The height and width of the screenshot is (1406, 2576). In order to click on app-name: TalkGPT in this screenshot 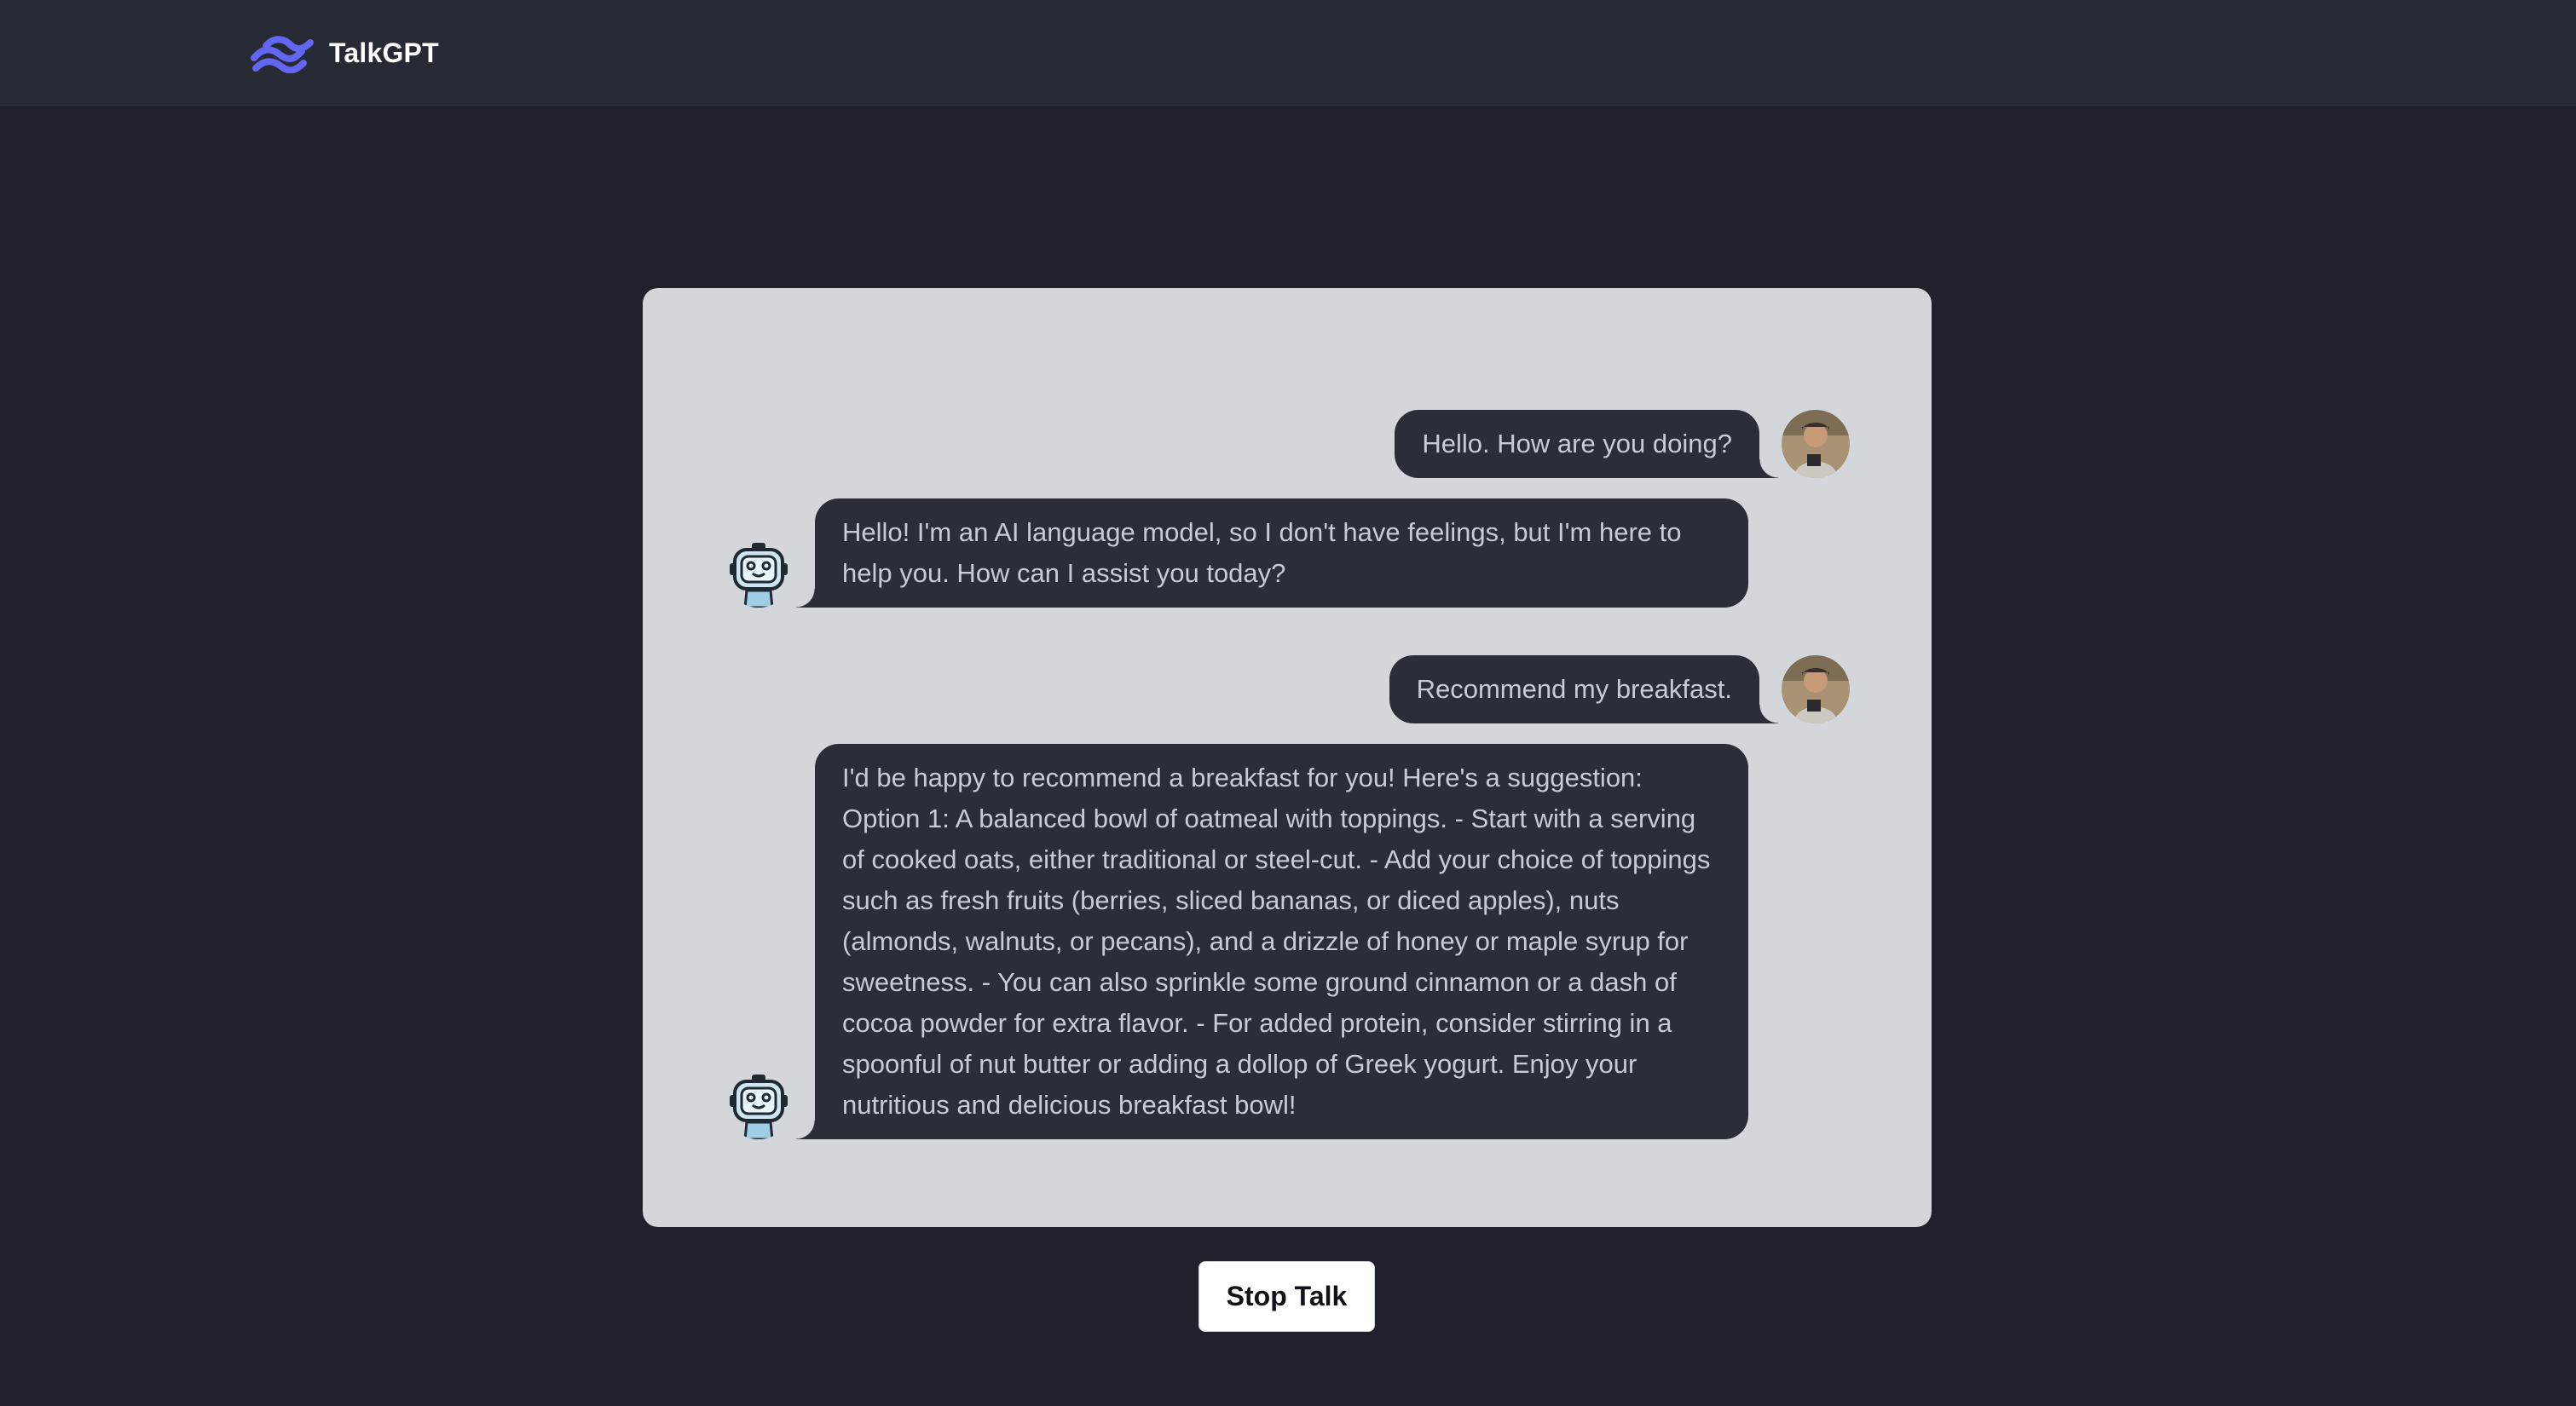, I will do `click(384, 52)`.